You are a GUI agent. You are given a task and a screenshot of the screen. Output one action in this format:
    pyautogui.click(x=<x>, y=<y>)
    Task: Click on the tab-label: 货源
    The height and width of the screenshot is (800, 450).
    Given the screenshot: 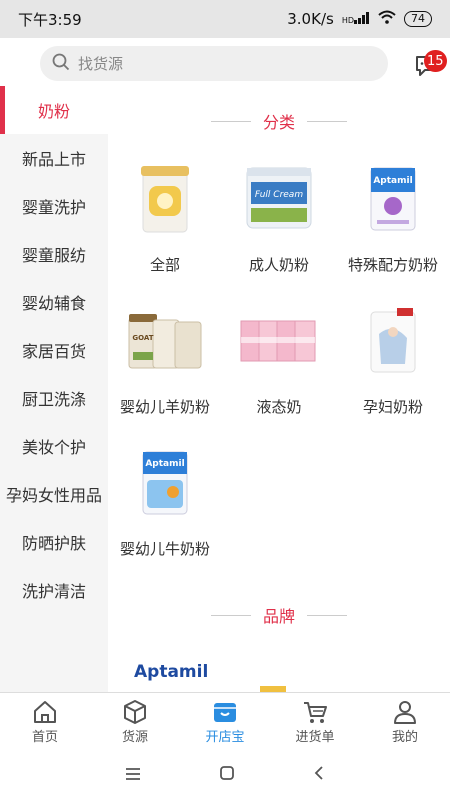 What is the action you would take?
    pyautogui.click(x=134, y=737)
    